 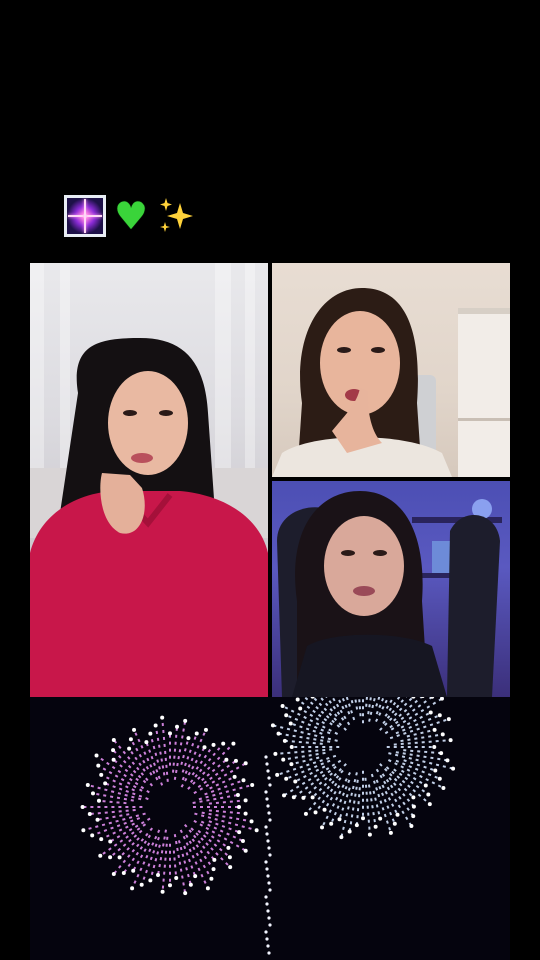 I want to click on participant-video-bottom-right, so click(x=391, y=589).